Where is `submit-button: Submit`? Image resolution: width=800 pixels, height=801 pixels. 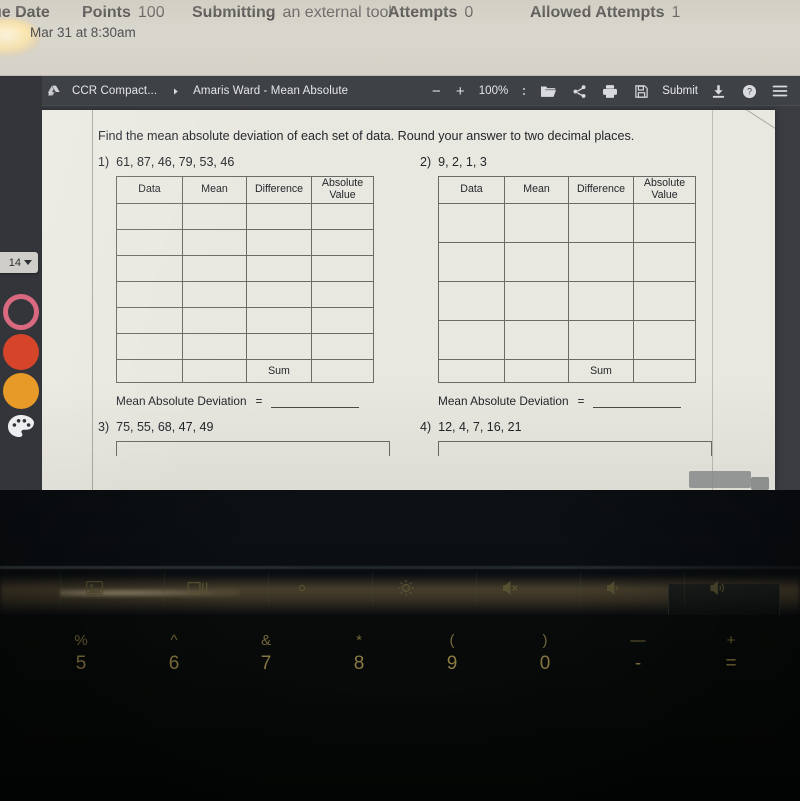
submit-button: Submit is located at coordinates (680, 91).